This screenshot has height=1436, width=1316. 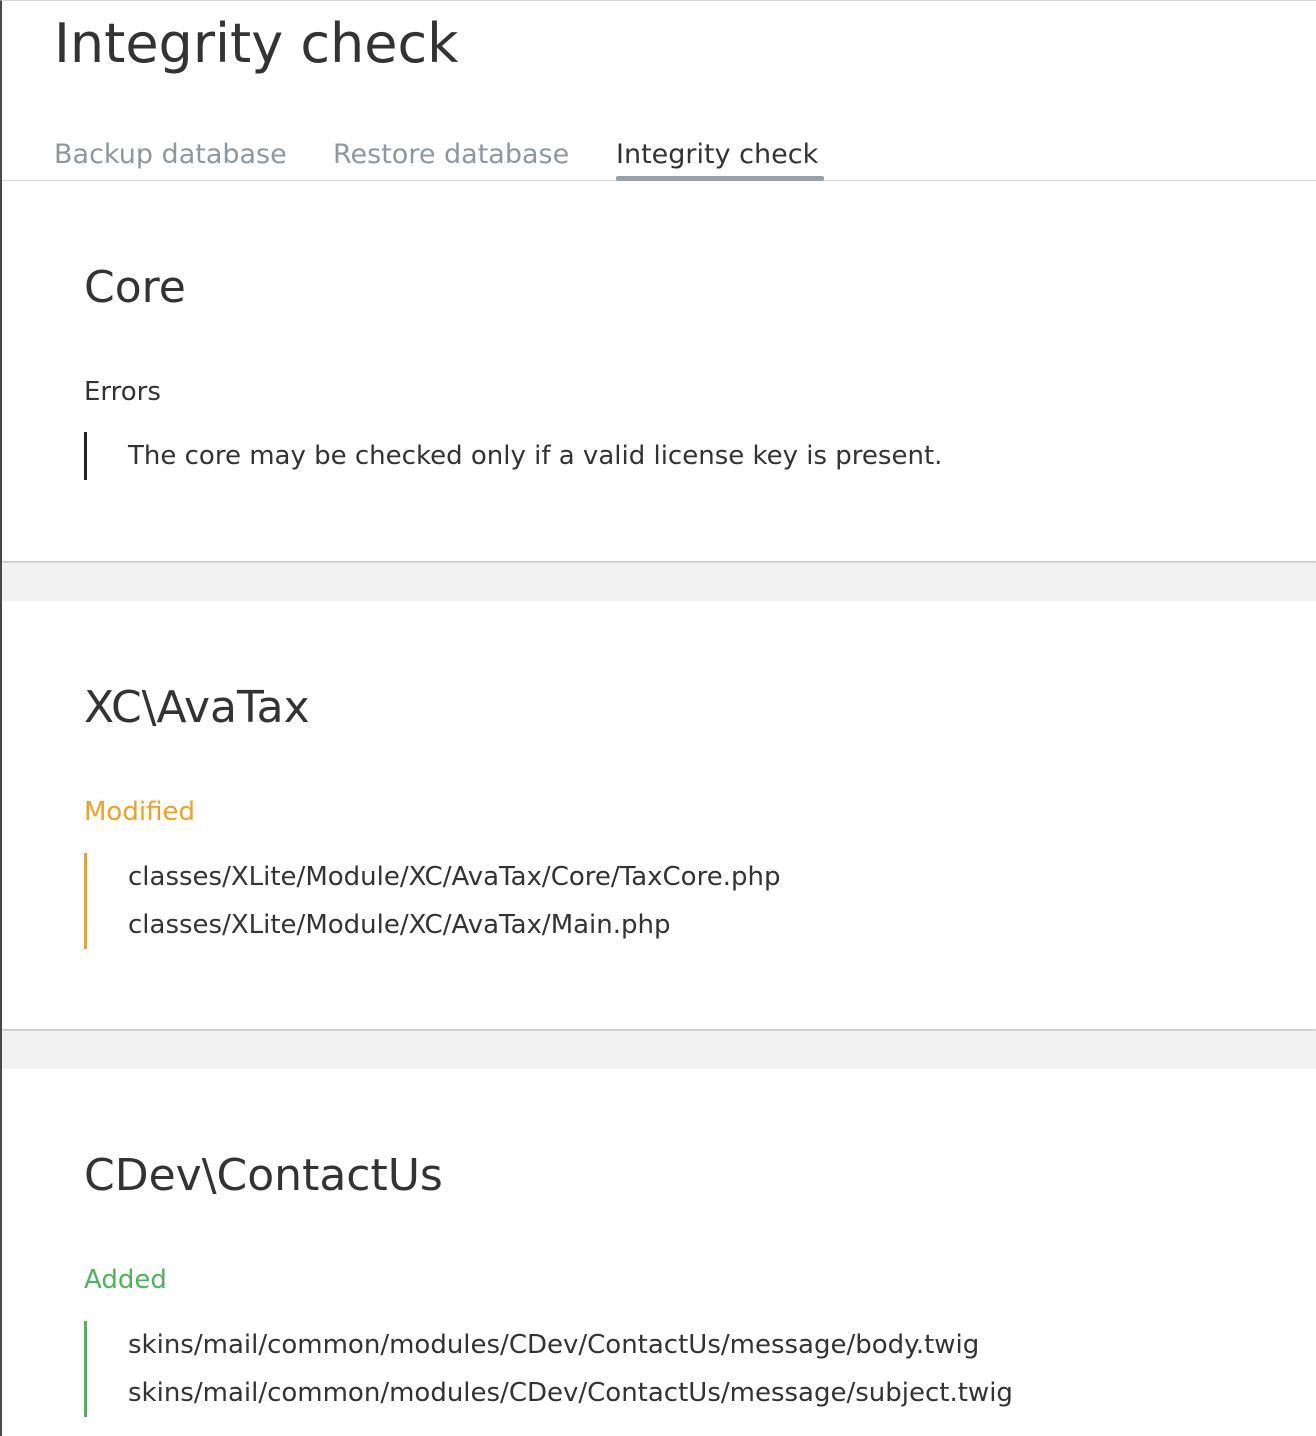 I want to click on tab-restore-database: Restore database, so click(x=451, y=158).